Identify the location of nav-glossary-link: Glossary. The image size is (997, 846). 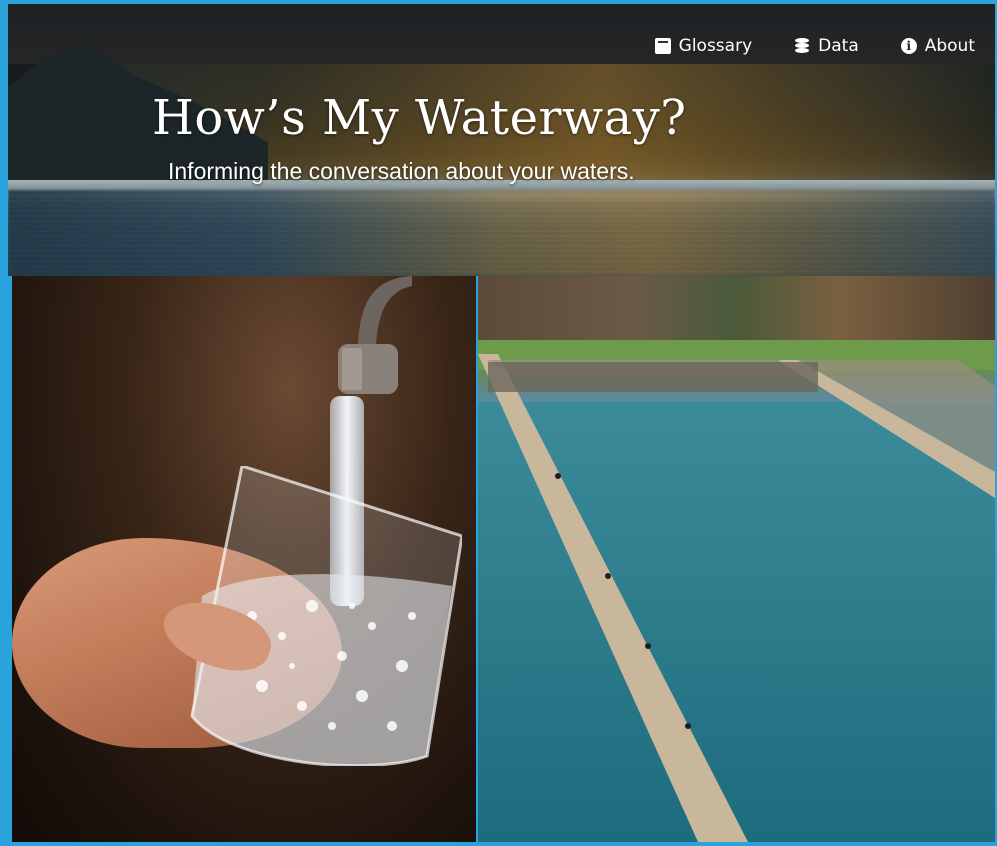
(703, 46).